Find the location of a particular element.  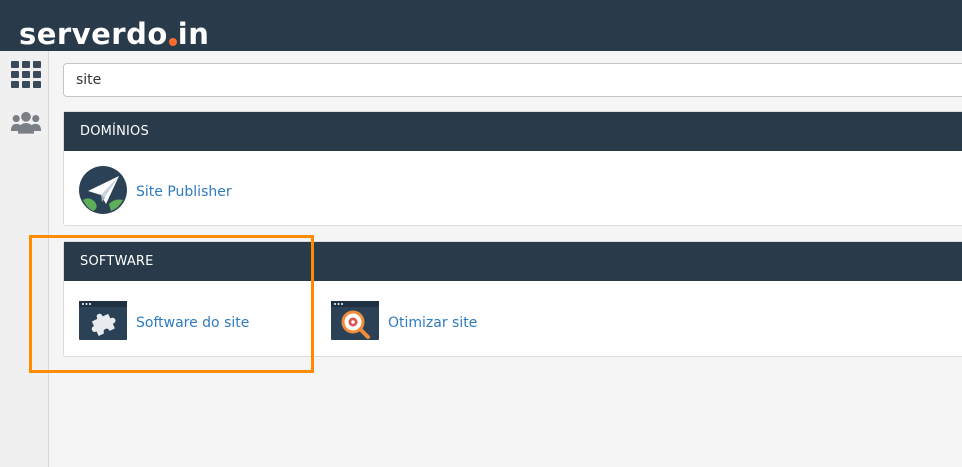

logo-text-after: in is located at coordinates (193, 34).